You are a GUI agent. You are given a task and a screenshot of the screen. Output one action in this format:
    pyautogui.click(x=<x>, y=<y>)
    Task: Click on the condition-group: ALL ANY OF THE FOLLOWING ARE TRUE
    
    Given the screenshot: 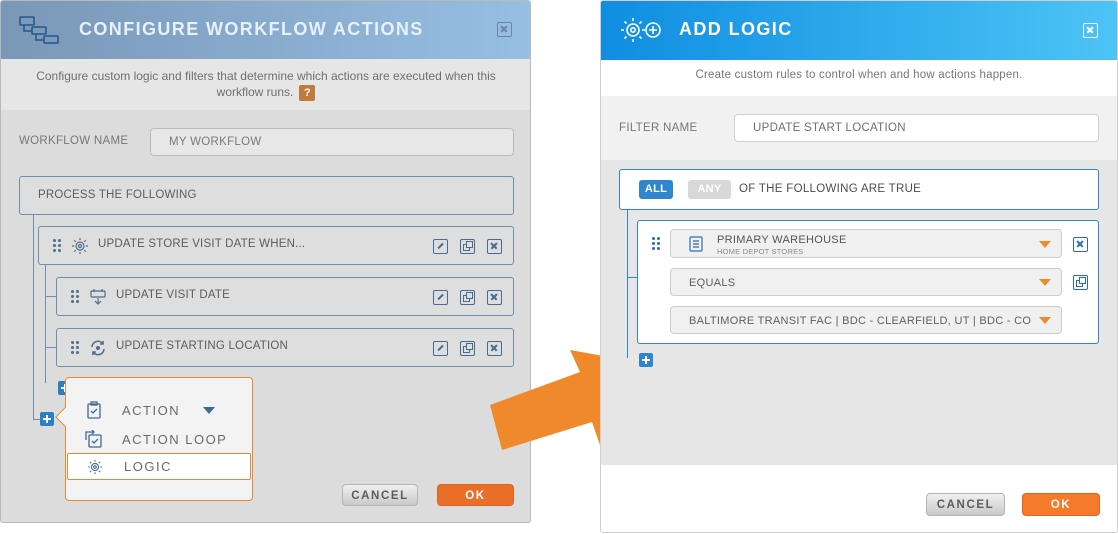 What is the action you would take?
    pyautogui.click(x=859, y=189)
    